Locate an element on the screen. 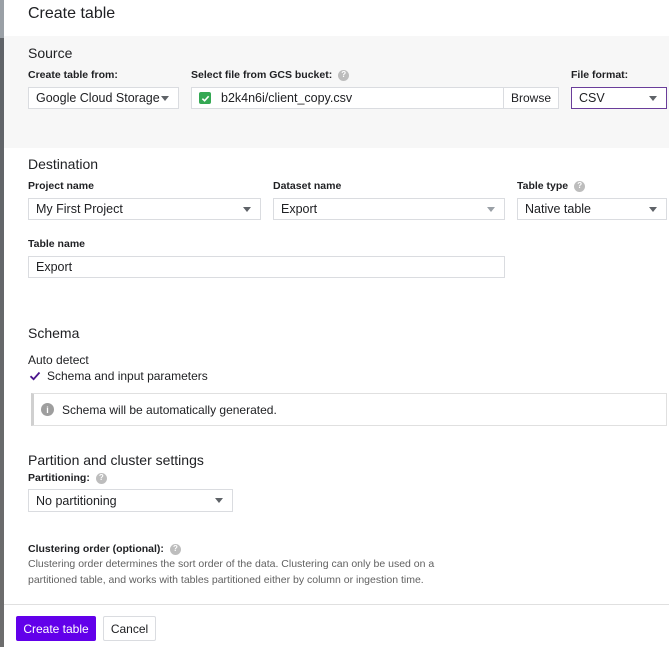  project-name-label-text: Project name is located at coordinates (61, 186).